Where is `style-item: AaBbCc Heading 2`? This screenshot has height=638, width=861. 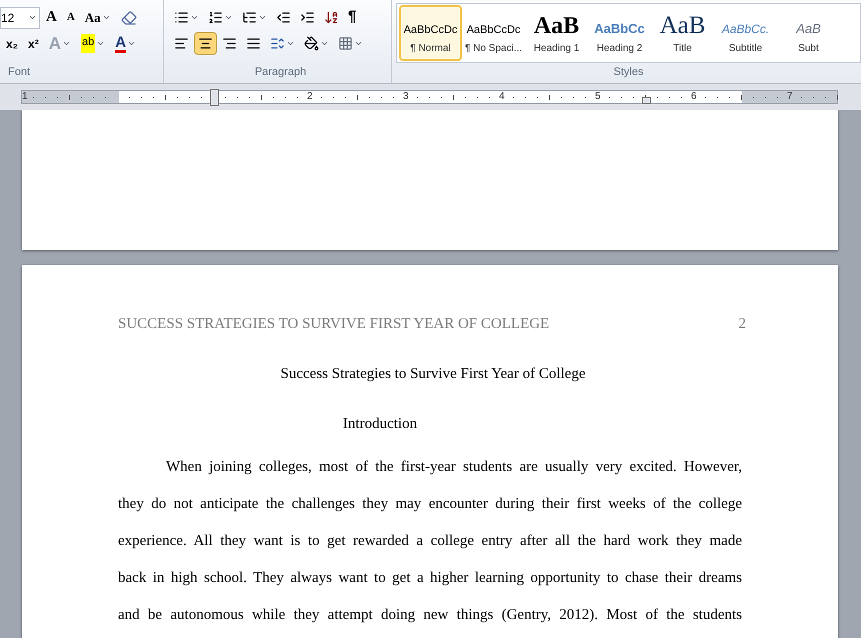 style-item: AaBbCc Heading 2 is located at coordinates (619, 33).